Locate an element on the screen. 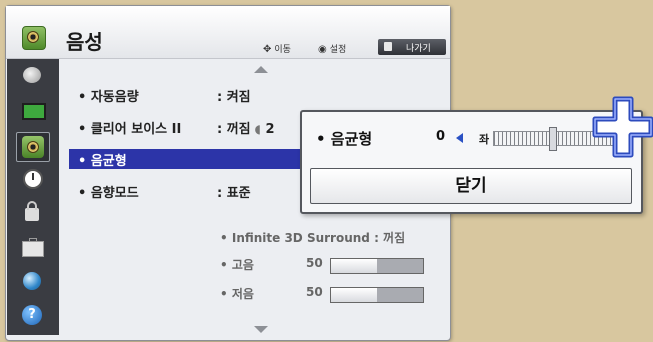  panel-header: 음성 ✥ 이동 ◉ 설정 나가기 is located at coordinates (228, 32).